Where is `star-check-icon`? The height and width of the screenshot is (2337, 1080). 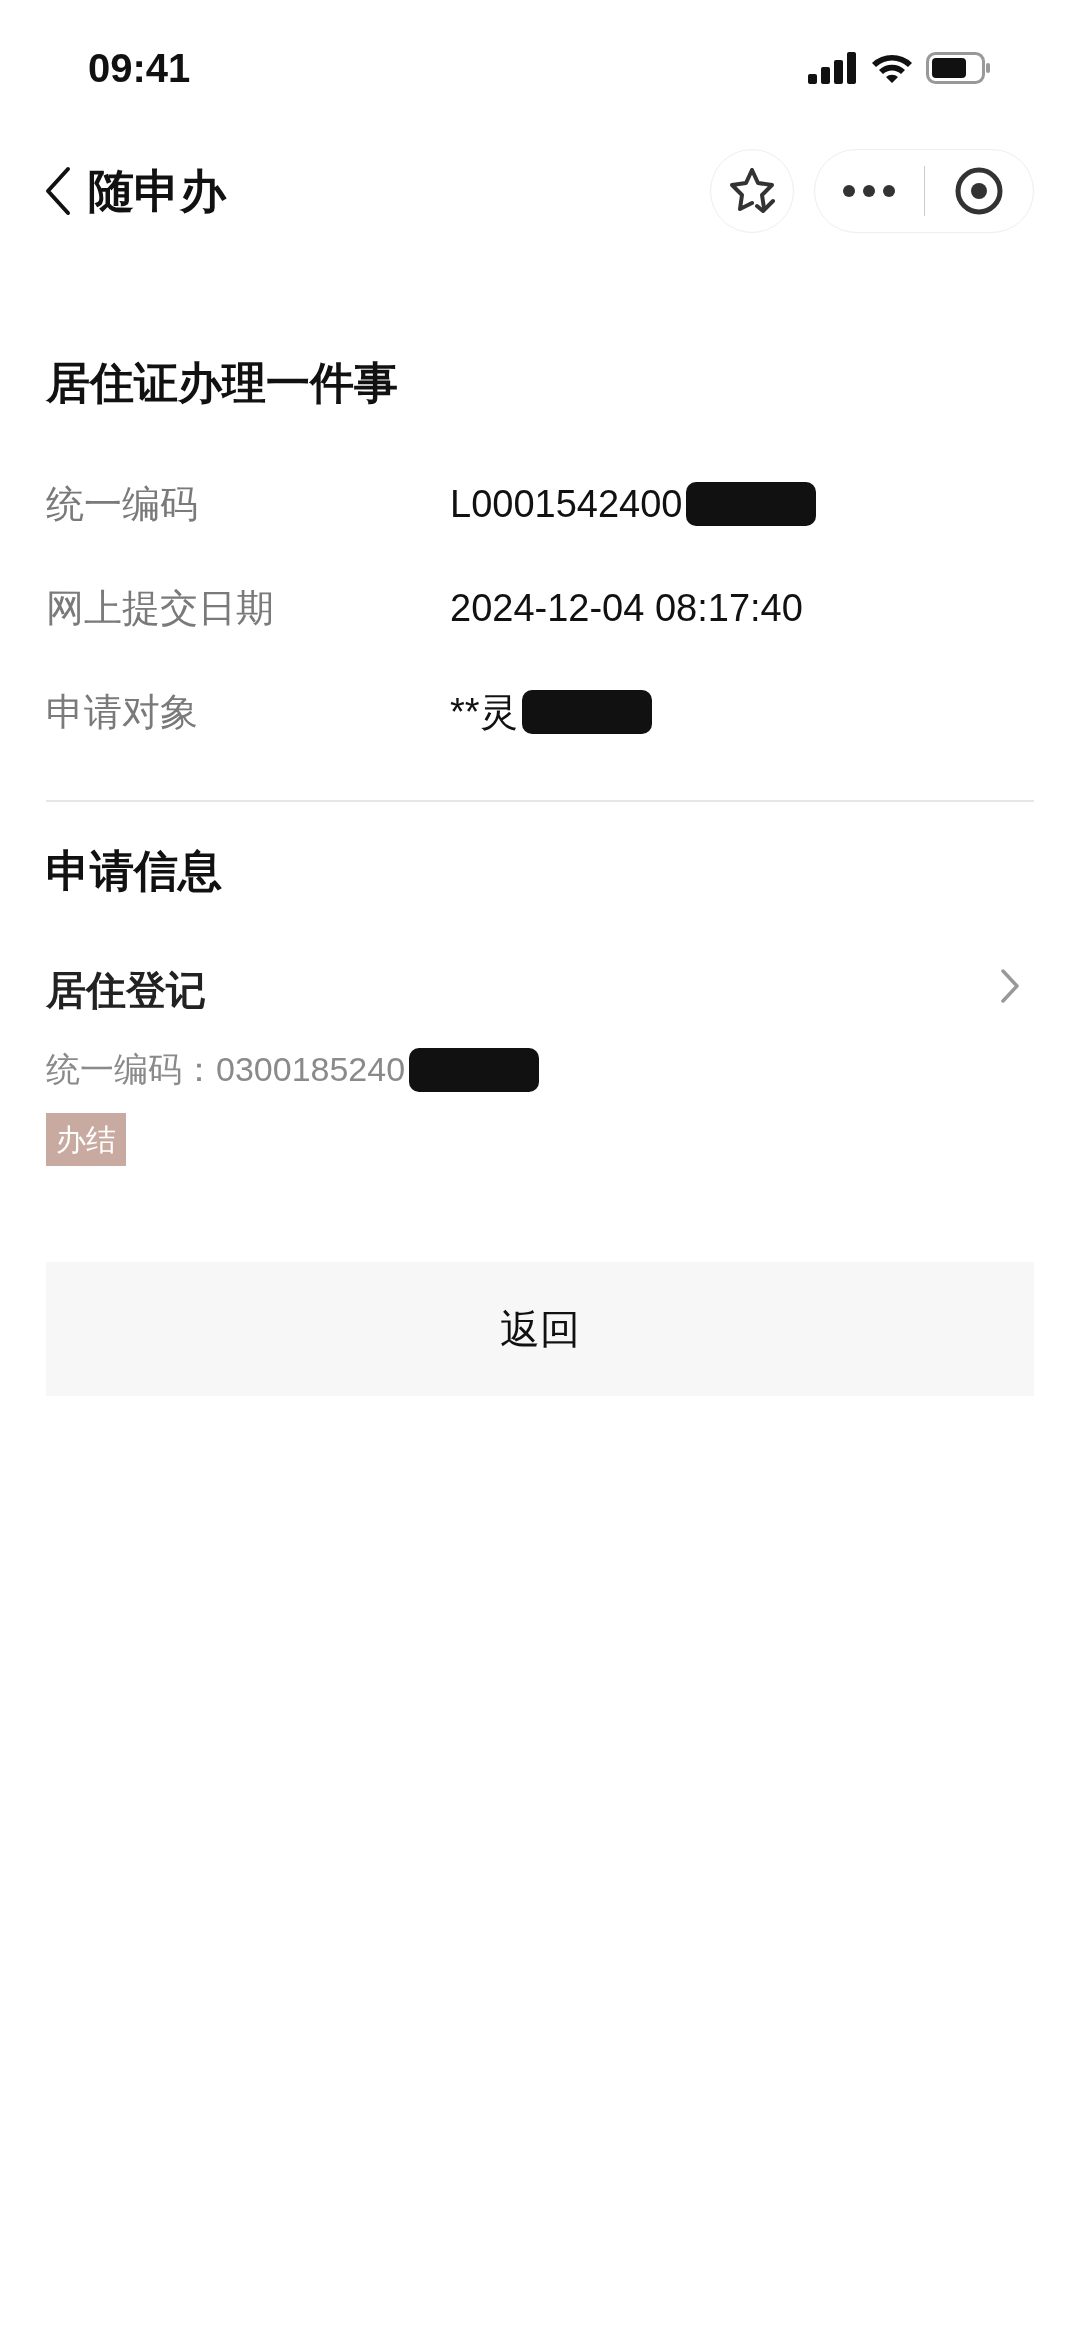
star-check-icon is located at coordinates (752, 191).